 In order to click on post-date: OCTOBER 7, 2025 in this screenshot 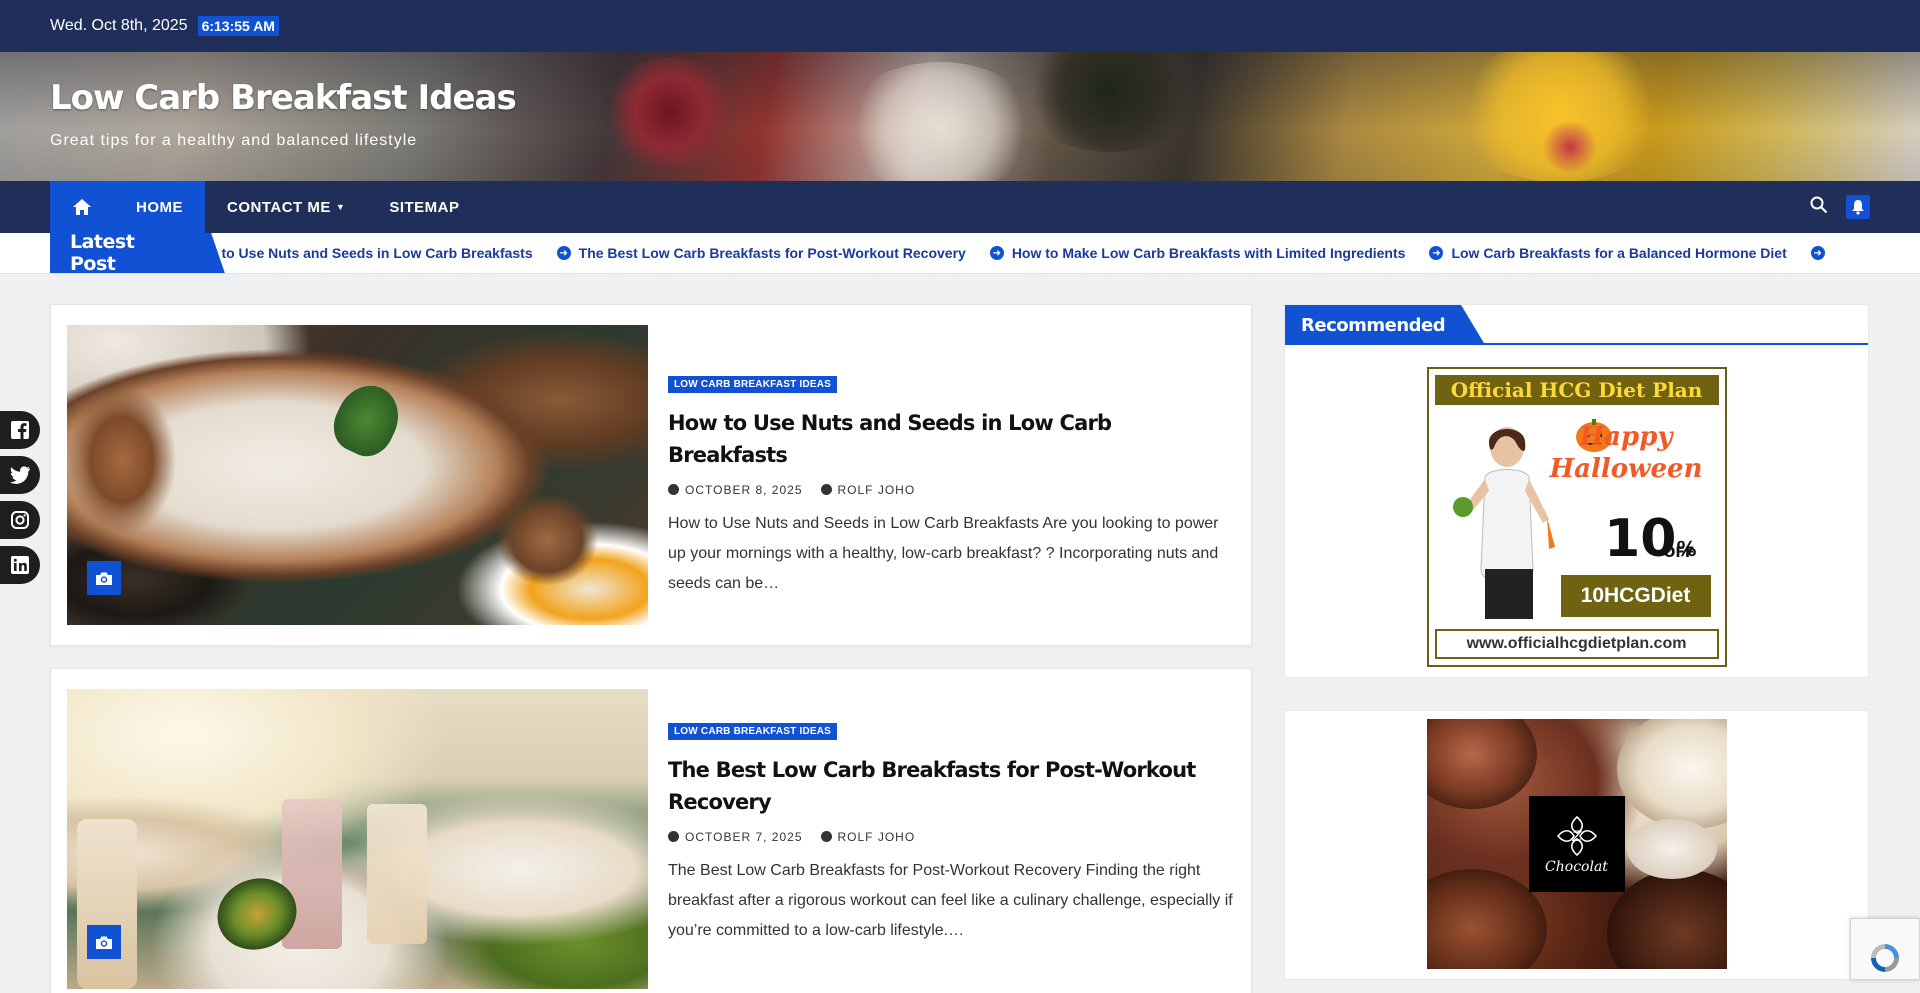, I will do `click(735, 837)`.